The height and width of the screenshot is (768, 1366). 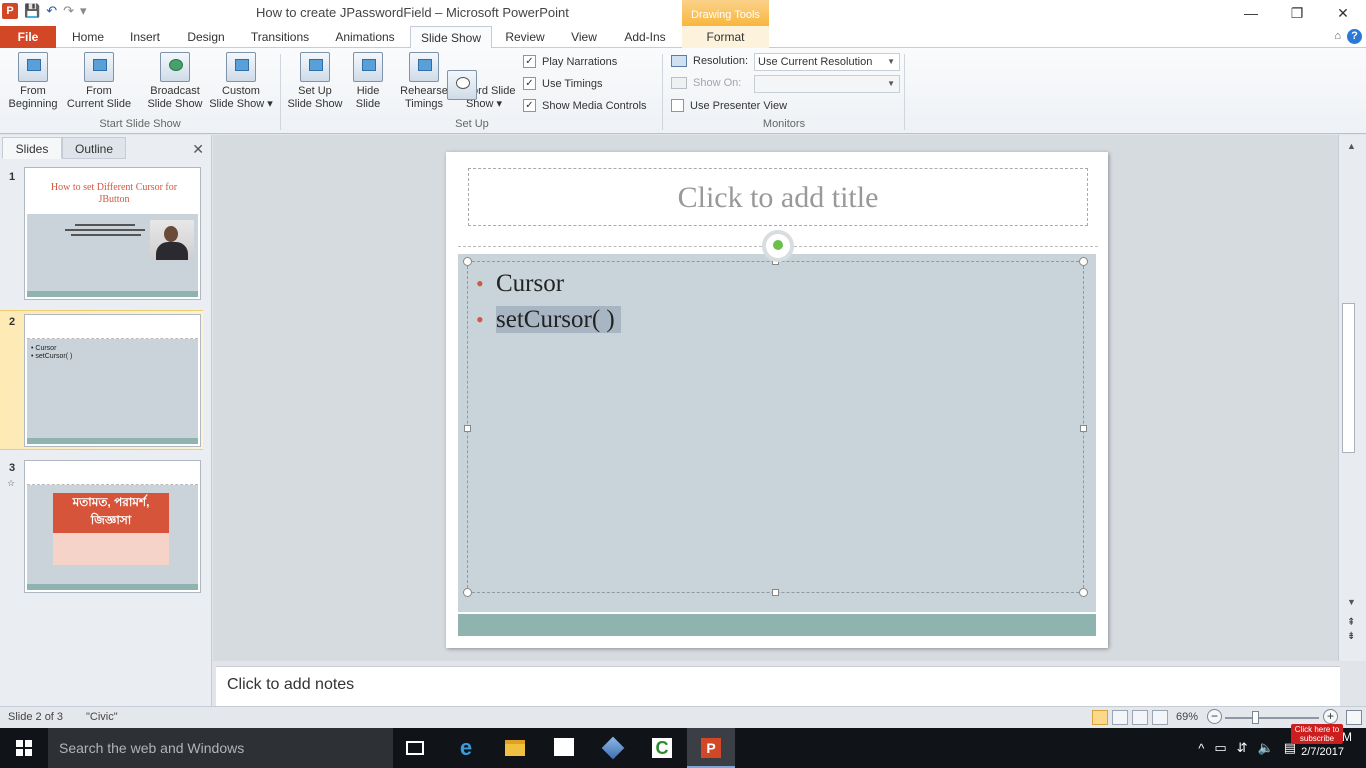 What do you see at coordinates (315, 67) in the screenshot?
I see `setup-icon` at bounding box center [315, 67].